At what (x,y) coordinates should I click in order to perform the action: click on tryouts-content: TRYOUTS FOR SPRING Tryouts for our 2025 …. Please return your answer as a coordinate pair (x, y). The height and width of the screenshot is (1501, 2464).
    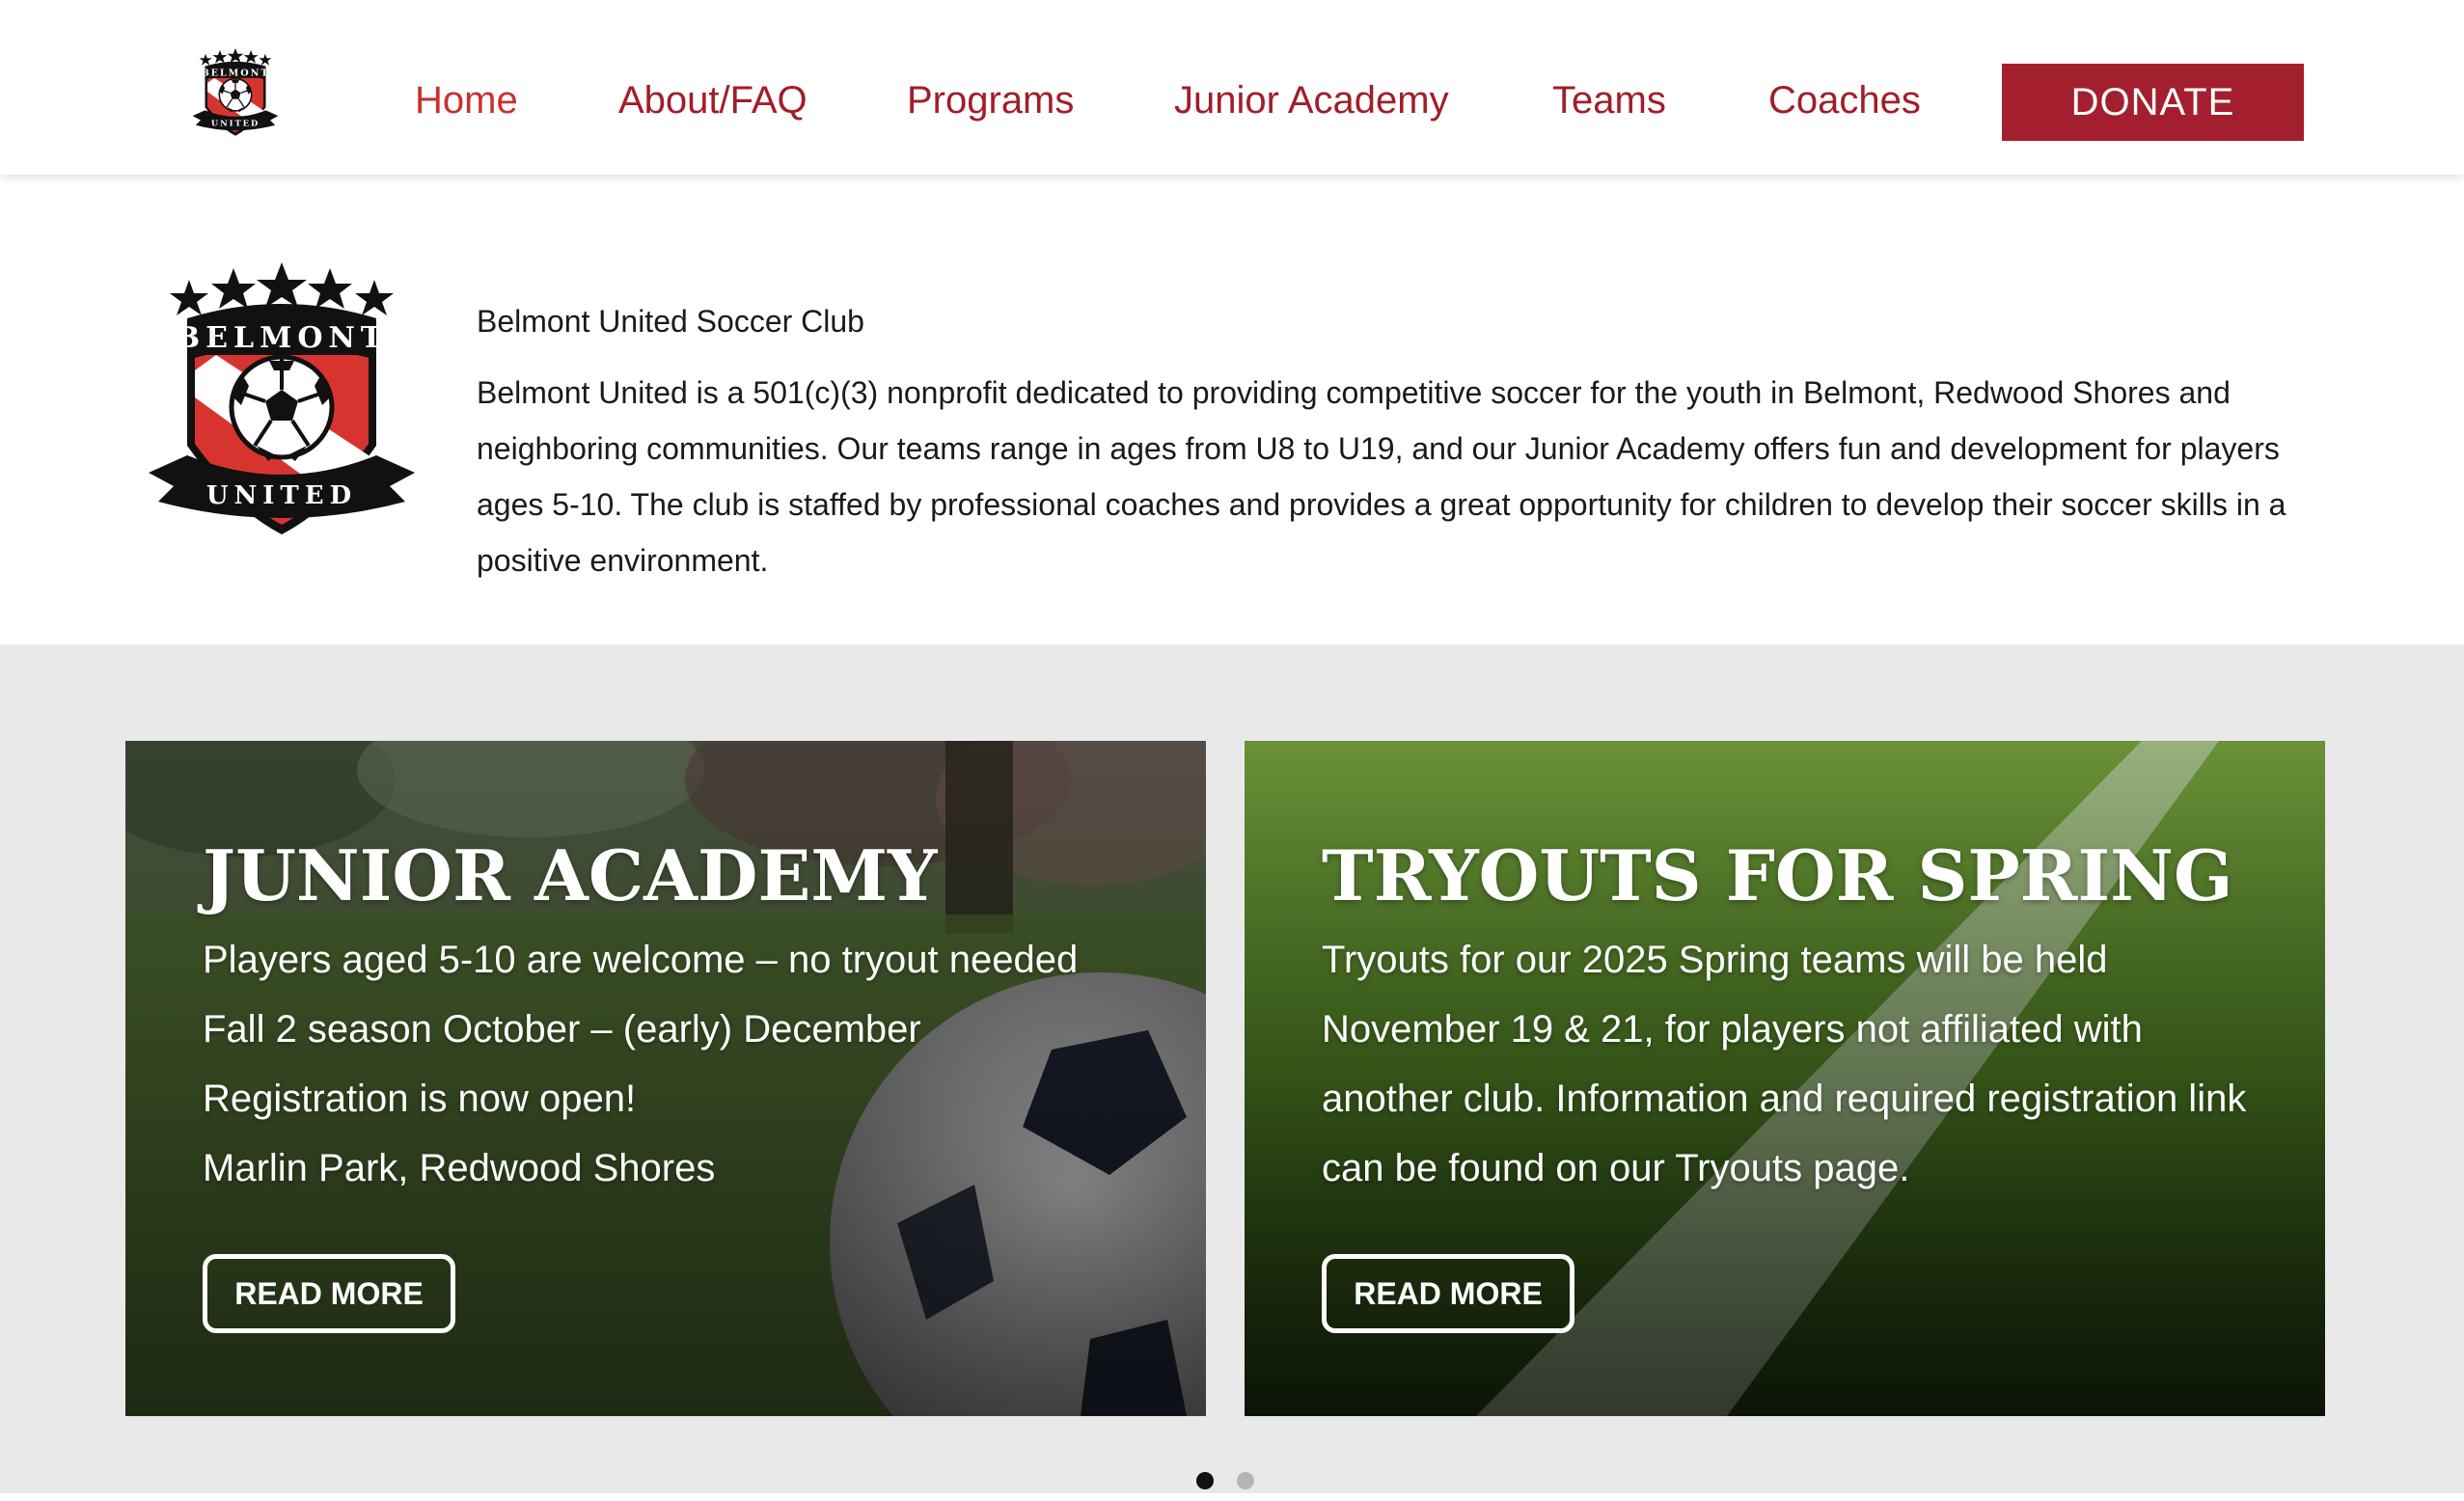
    Looking at the image, I should click on (1804, 1017).